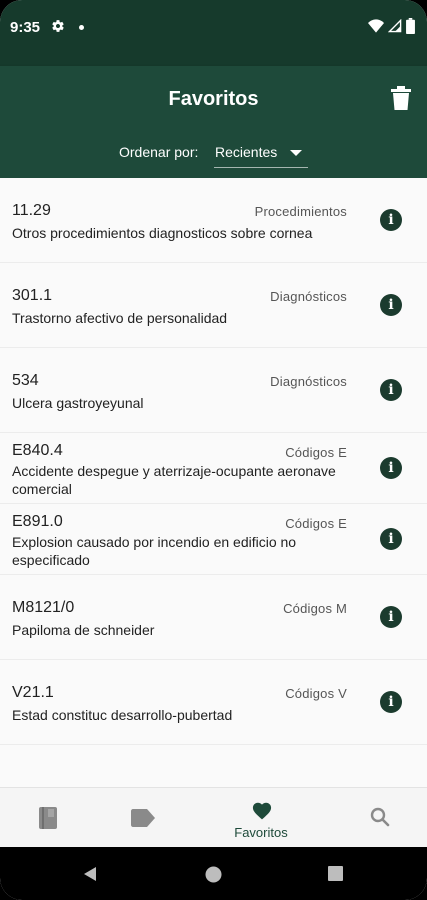  I want to click on bottom-navigation: Favoritos, so click(213, 817).